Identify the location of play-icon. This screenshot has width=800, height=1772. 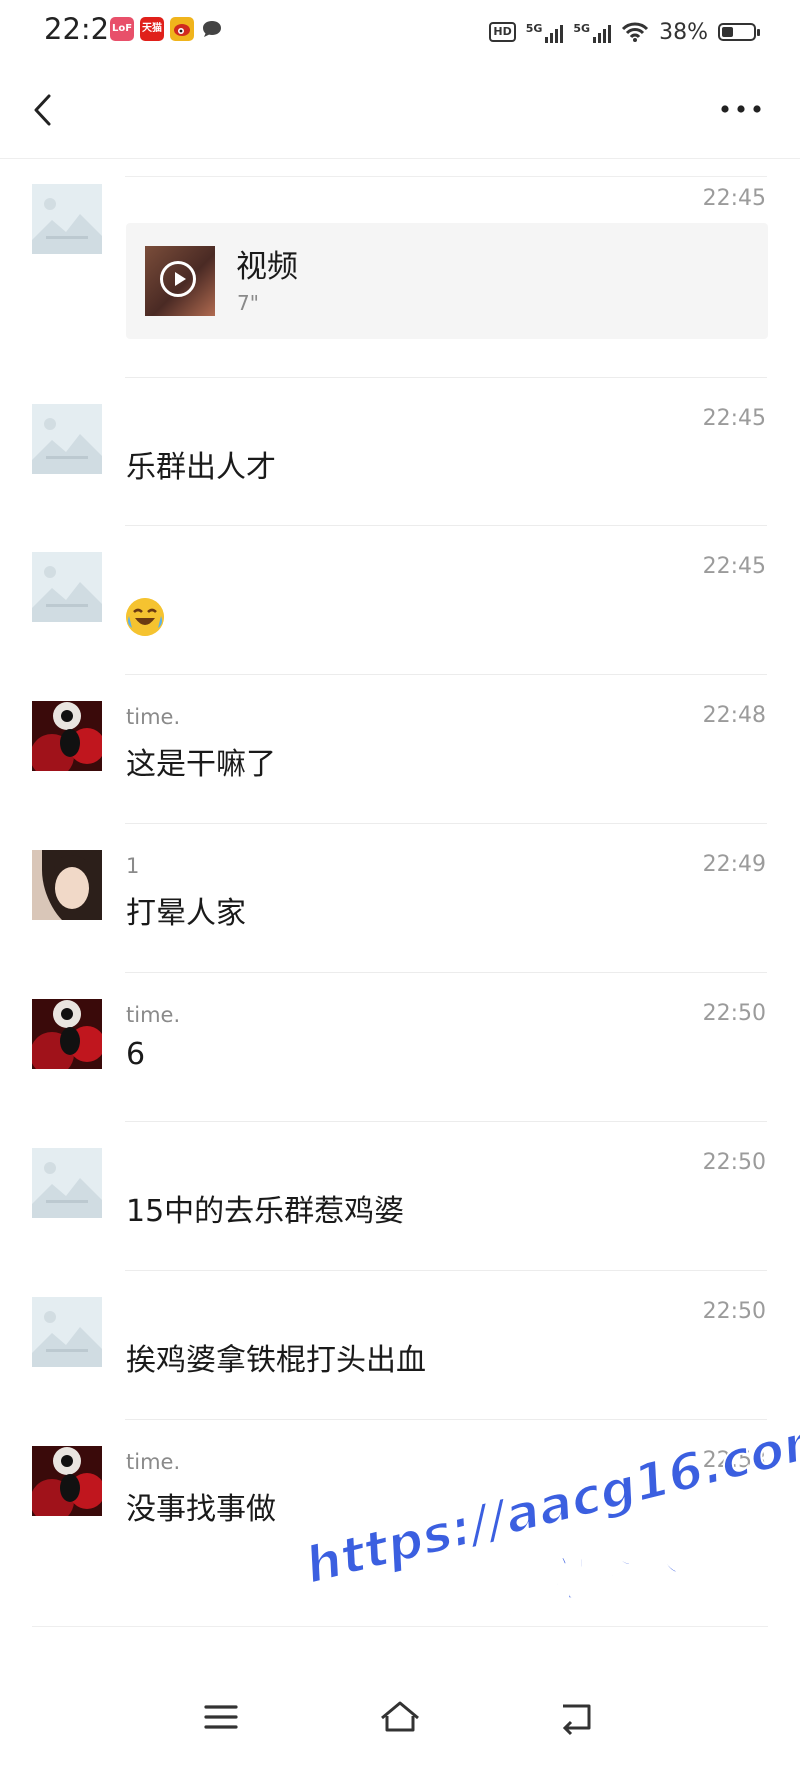
(178, 279).